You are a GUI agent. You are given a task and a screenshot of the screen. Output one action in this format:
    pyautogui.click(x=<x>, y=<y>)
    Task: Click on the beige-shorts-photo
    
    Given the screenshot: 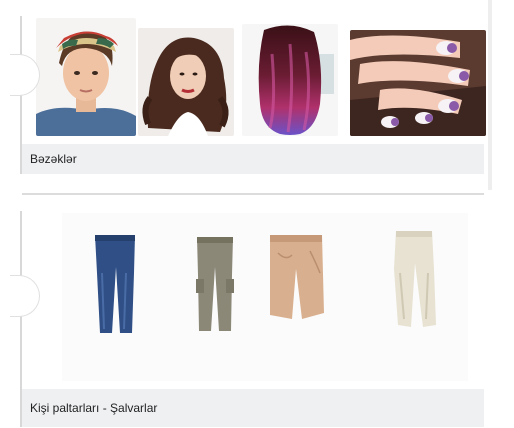 What is the action you would take?
    pyautogui.click(x=296, y=278)
    